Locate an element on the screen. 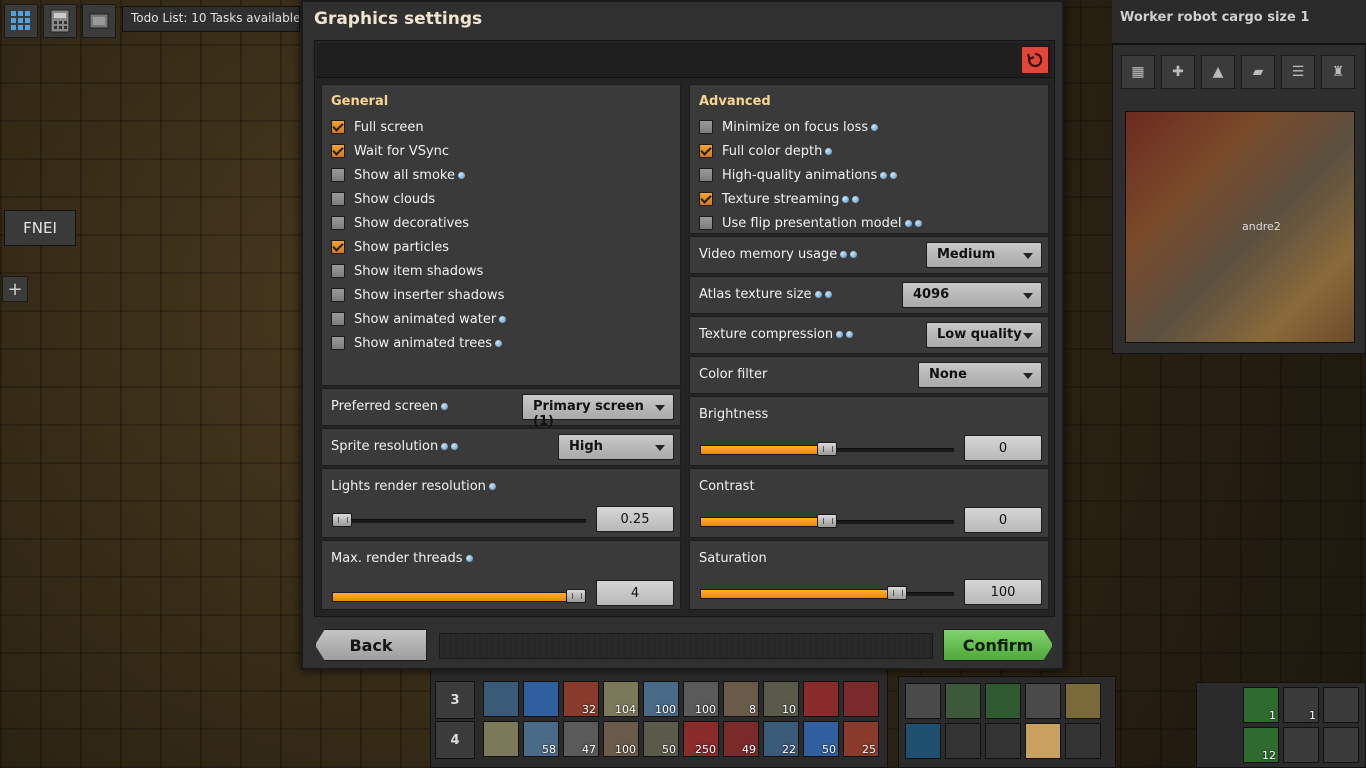  option-texture-streaming: Texture streaming is located at coordinates (779, 199).